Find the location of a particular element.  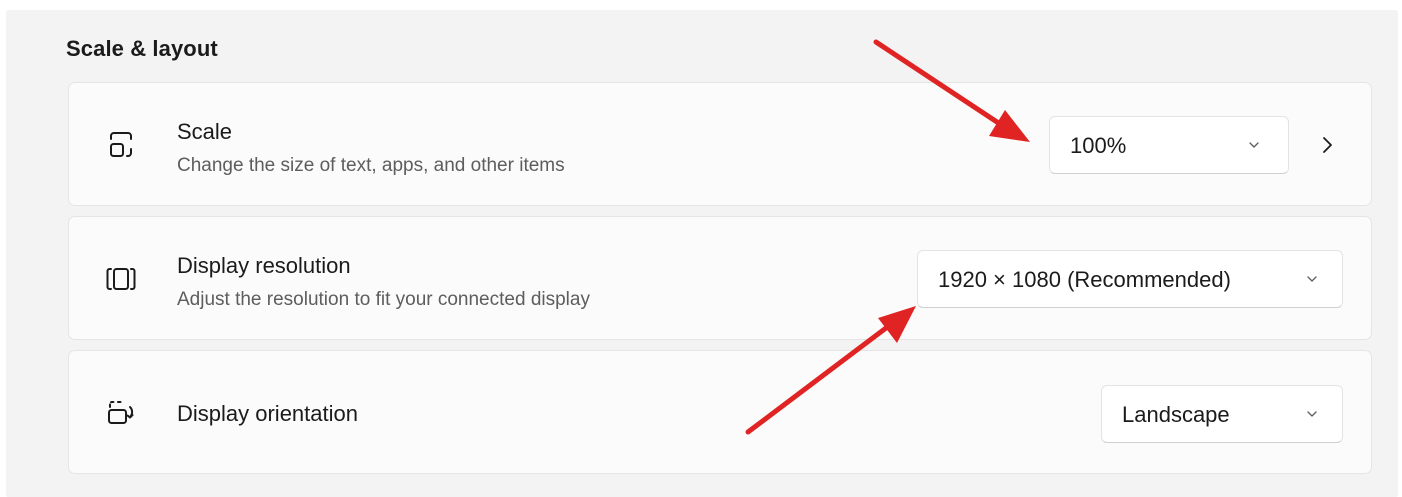

display-orientation-dropdown-value: Landscape is located at coordinates (1176, 414).